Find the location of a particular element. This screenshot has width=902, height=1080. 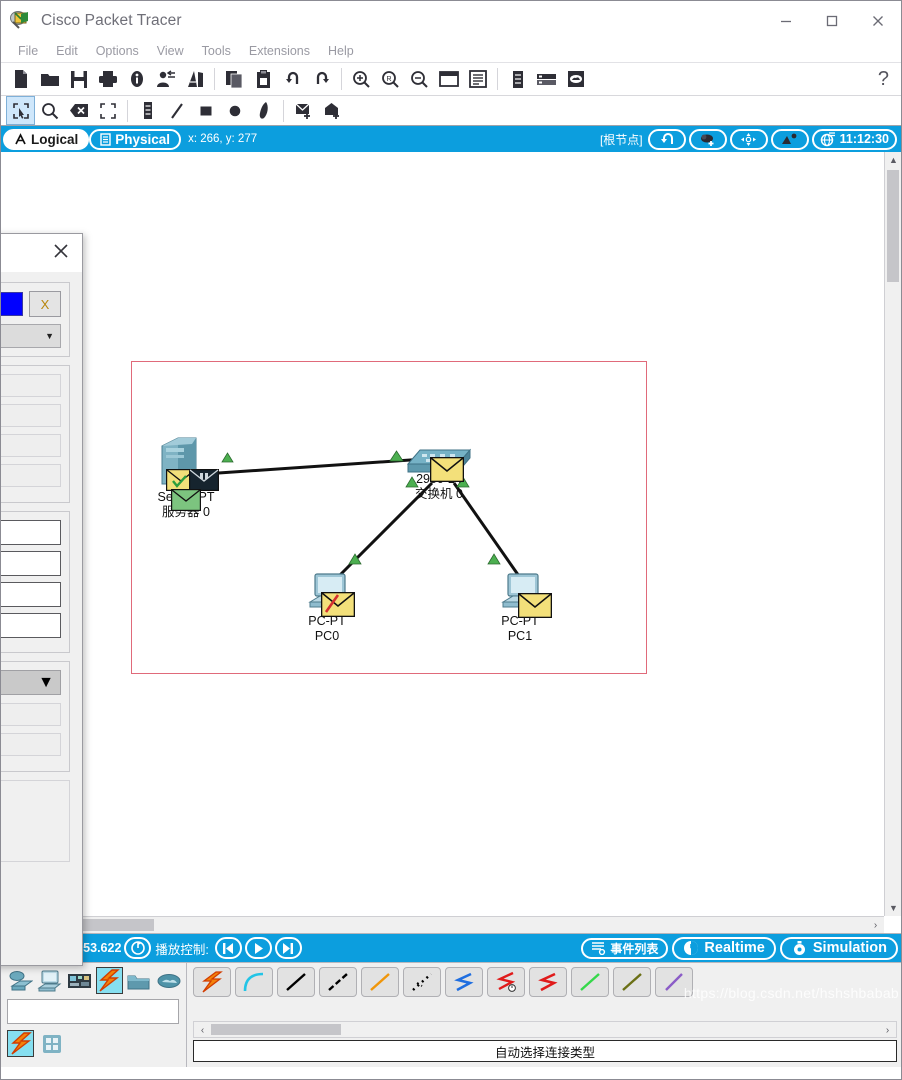

close-button is located at coordinates (878, 21).